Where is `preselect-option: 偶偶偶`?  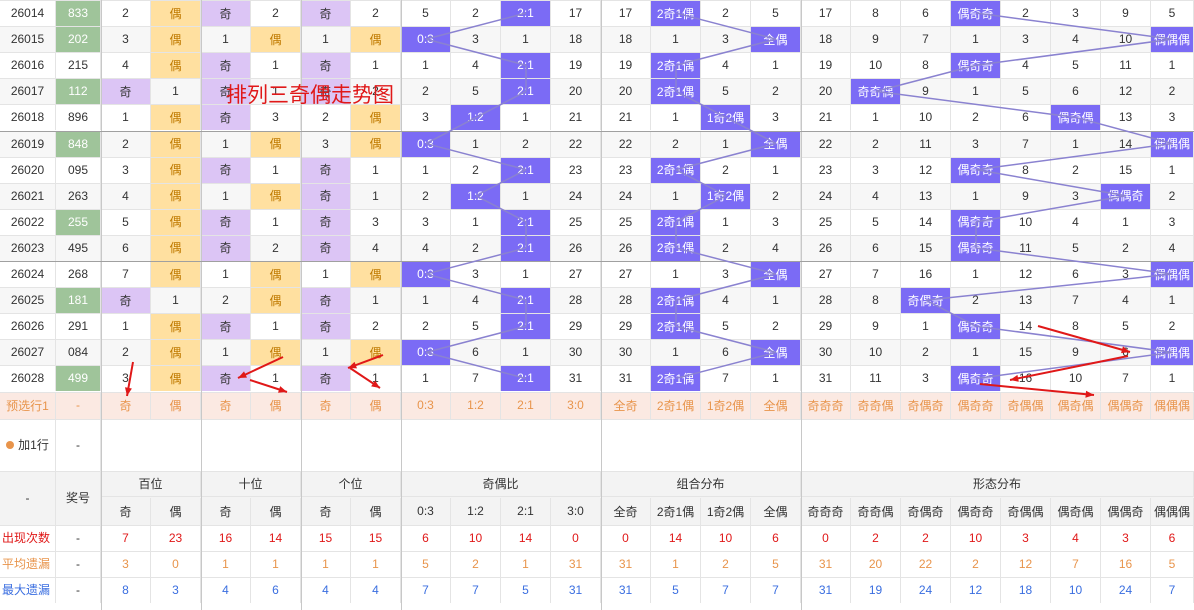 preselect-option: 偶偶偶 is located at coordinates (1172, 405).